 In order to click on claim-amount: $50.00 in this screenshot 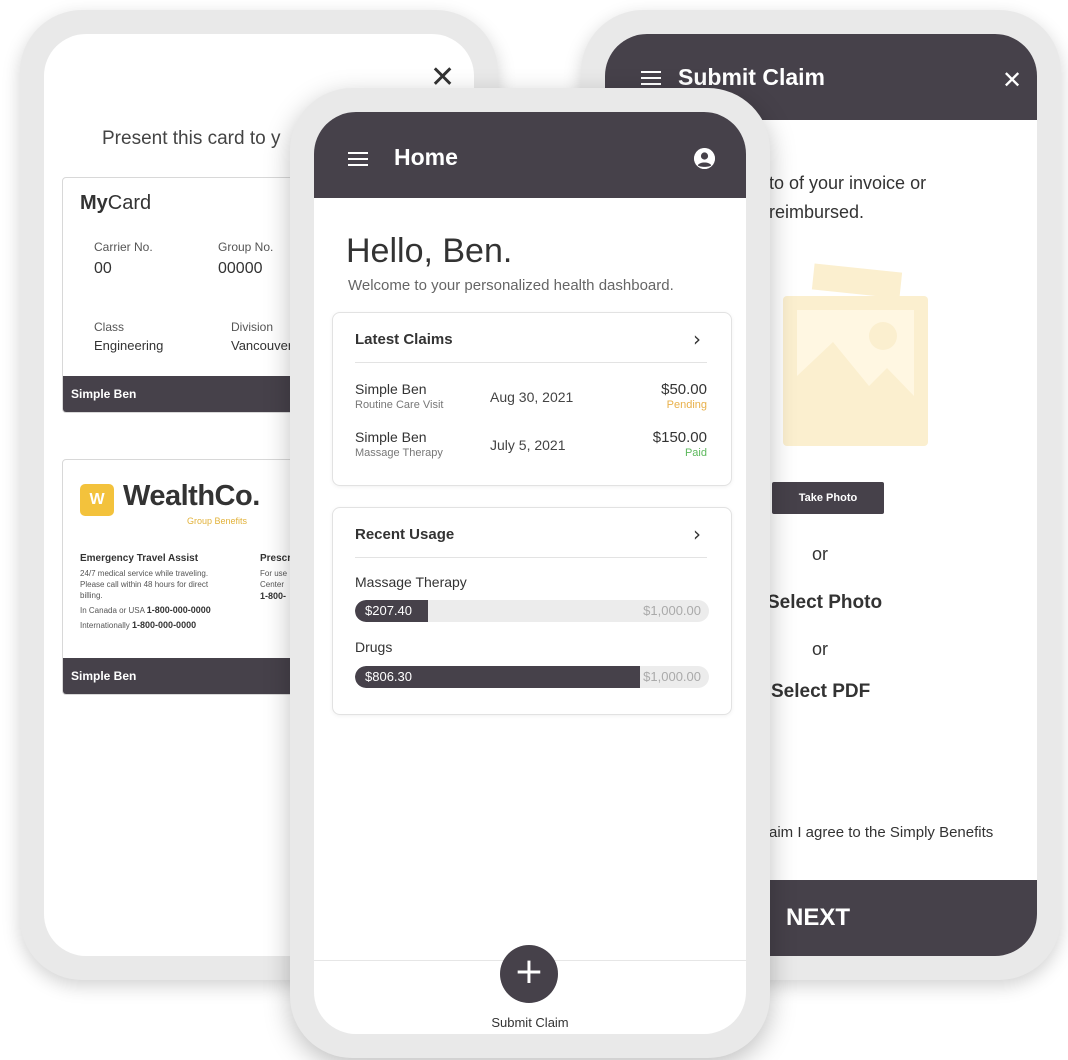, I will do `click(684, 389)`.